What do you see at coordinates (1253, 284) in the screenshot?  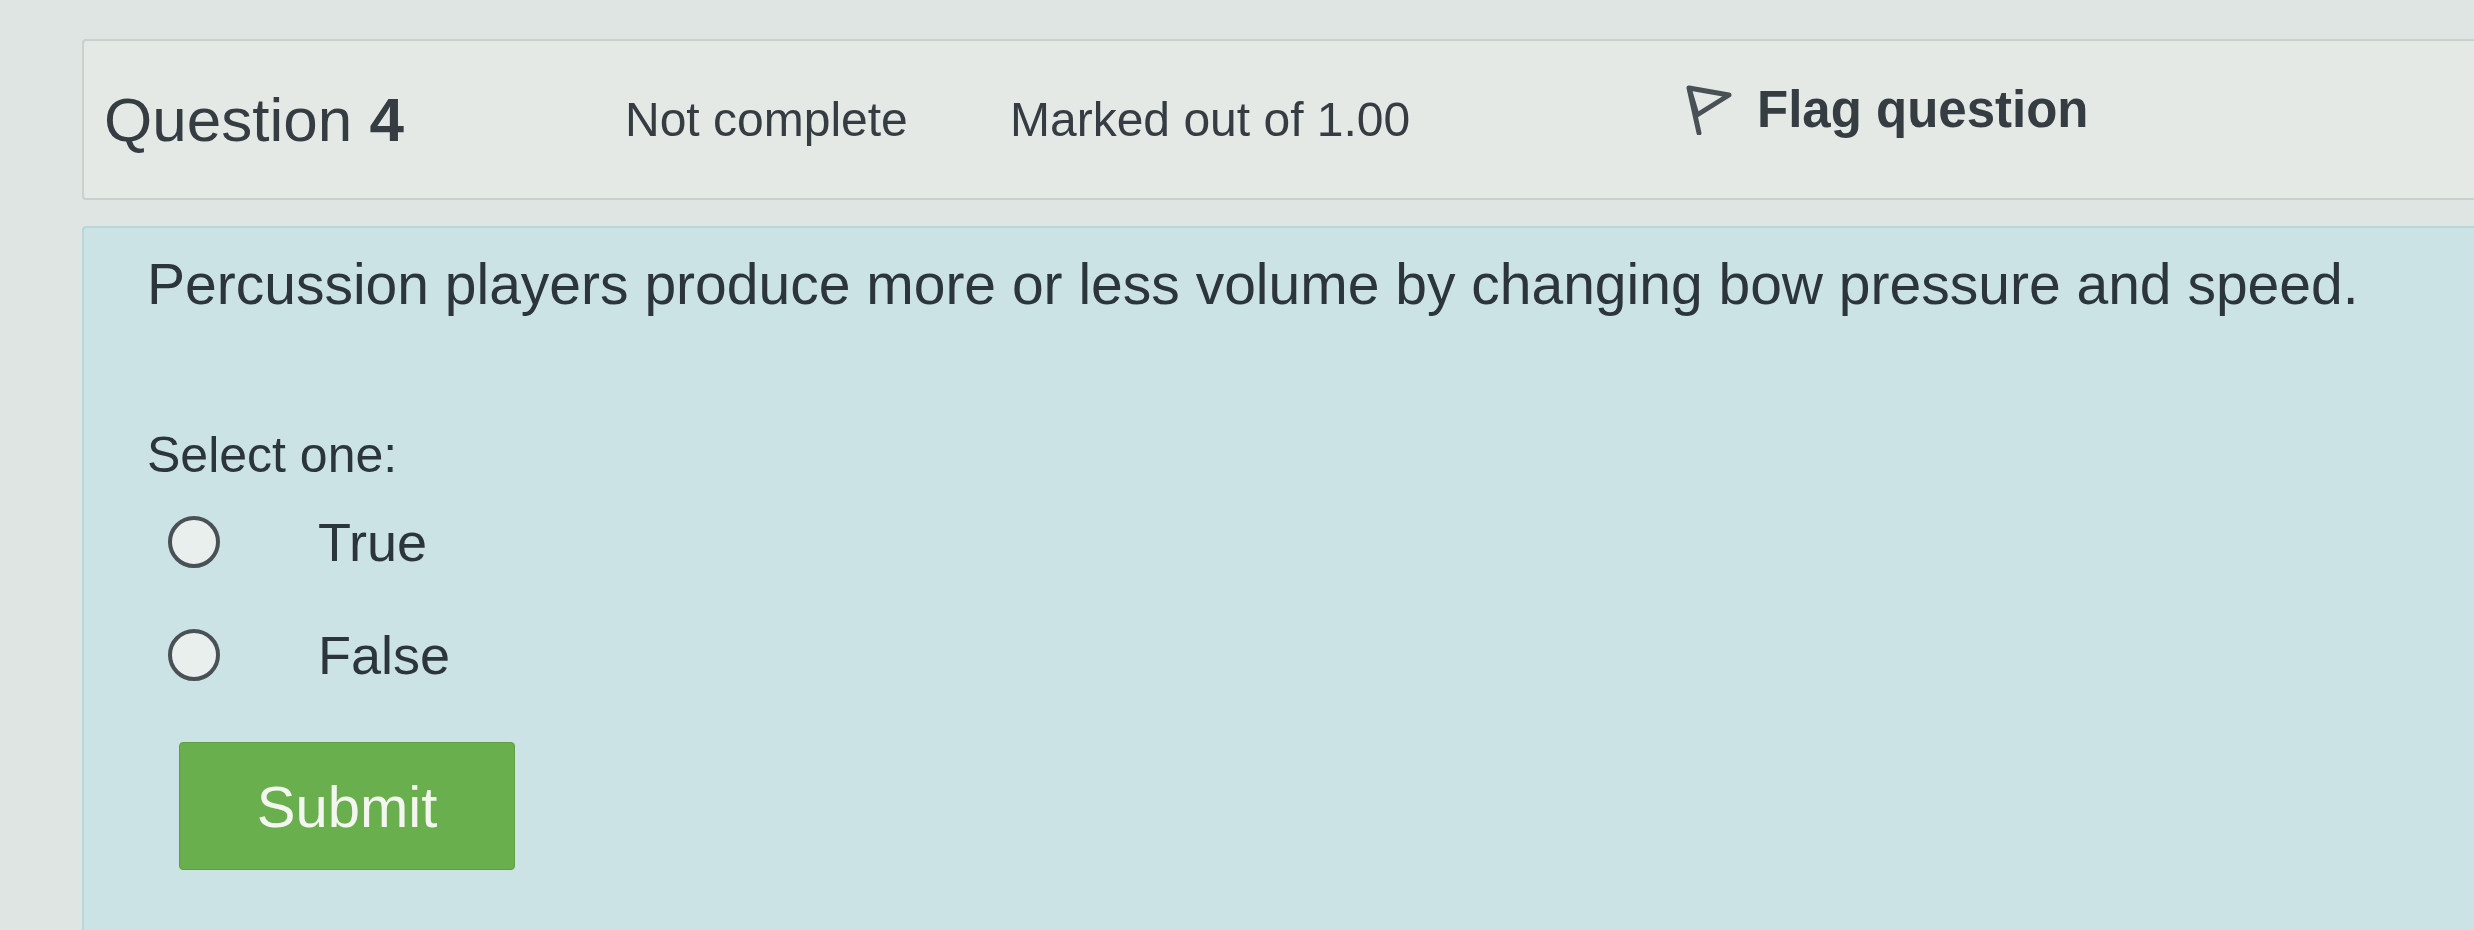 I see `question-text: Percussion players produce more or less volume by changing bow pressure and speed.` at bounding box center [1253, 284].